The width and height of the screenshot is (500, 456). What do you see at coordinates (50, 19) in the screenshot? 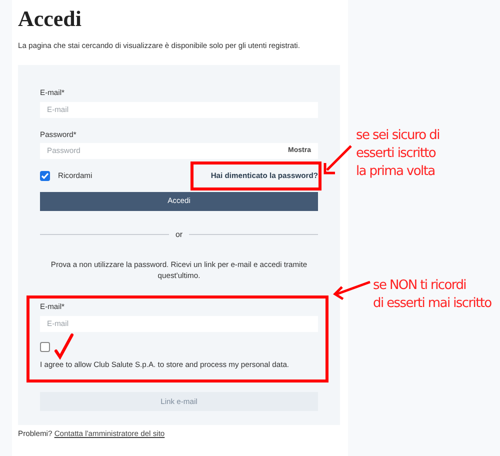
I see `page-title: Accedi` at bounding box center [50, 19].